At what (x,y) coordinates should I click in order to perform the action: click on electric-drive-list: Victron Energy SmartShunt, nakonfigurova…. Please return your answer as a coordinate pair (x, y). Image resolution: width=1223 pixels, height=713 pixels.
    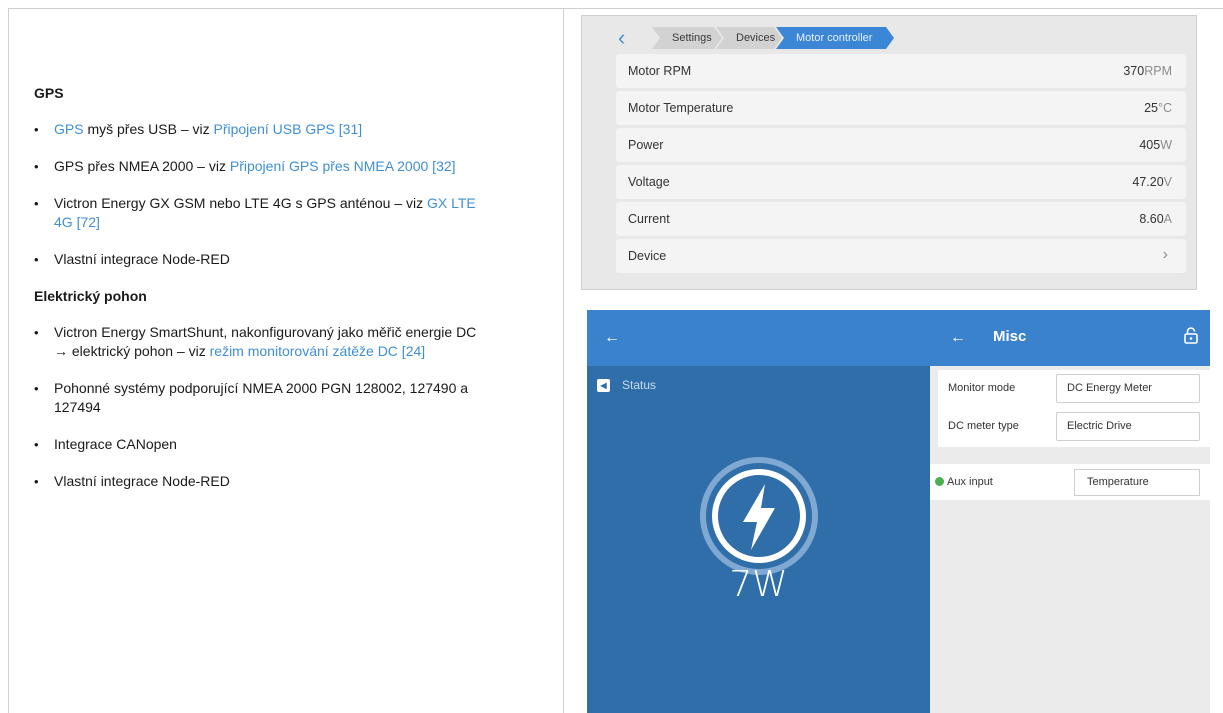
    Looking at the image, I should click on (264, 407).